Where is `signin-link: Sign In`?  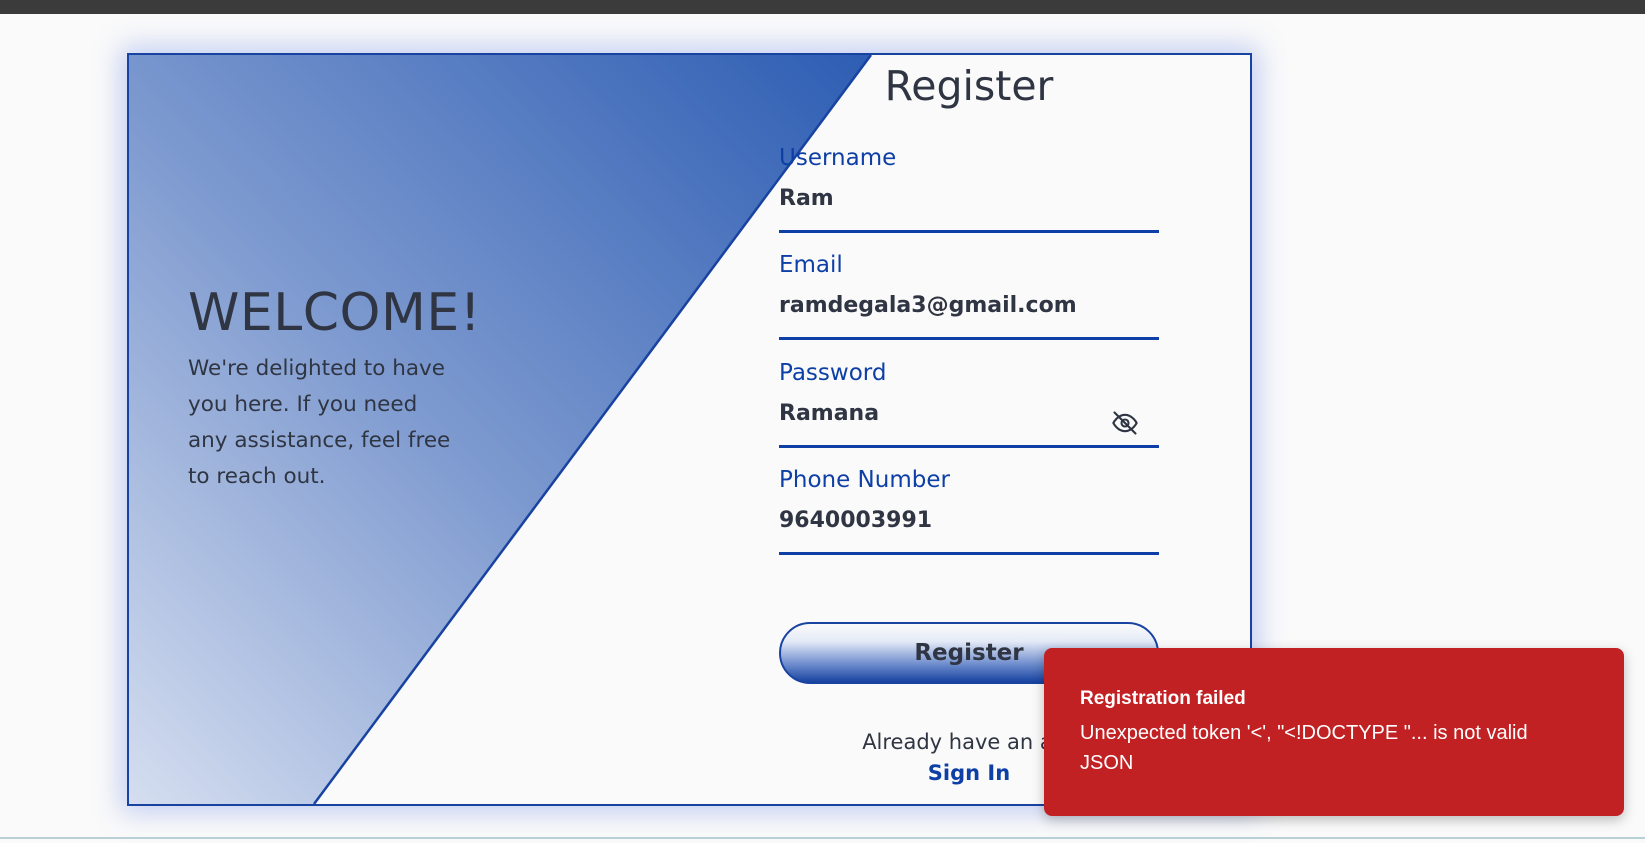 signin-link: Sign In is located at coordinates (969, 773).